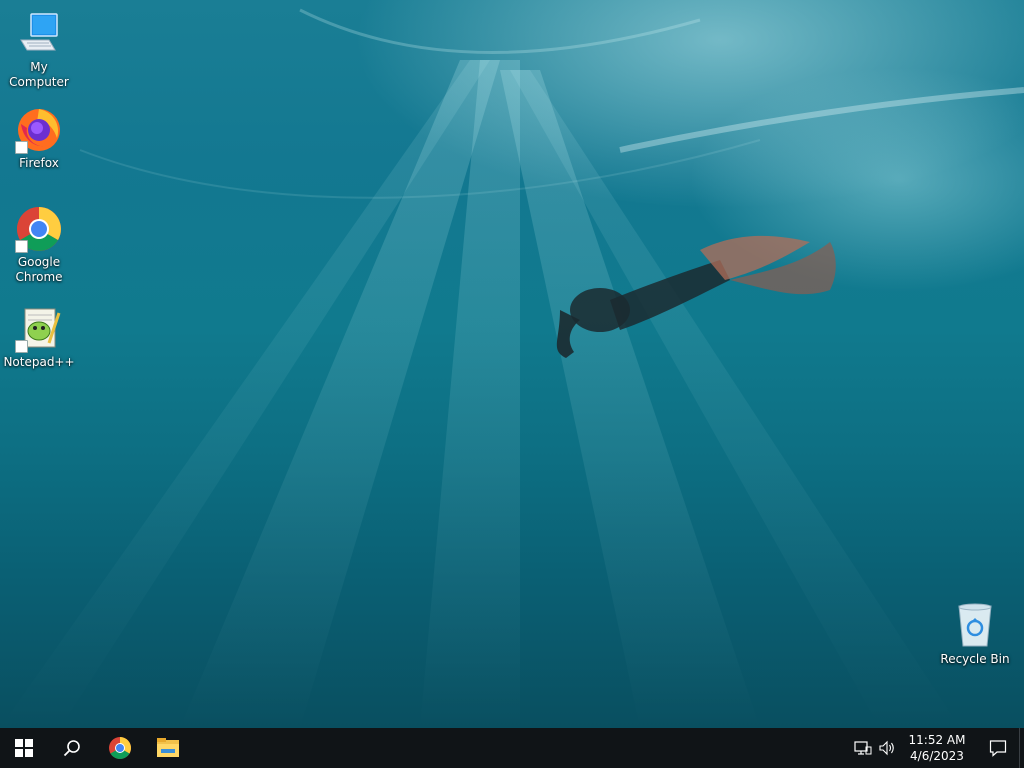 The height and width of the screenshot is (768, 1024). I want to click on desktop-icon-recycle-bin: Recycle Bin, so click(975, 634).